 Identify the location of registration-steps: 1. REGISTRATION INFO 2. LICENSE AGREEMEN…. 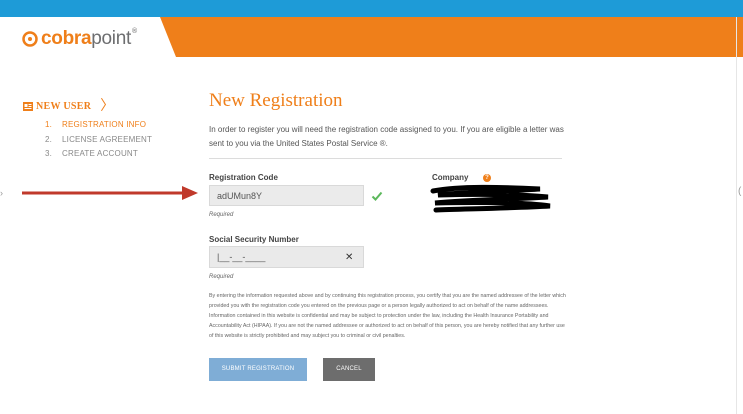
(98, 140).